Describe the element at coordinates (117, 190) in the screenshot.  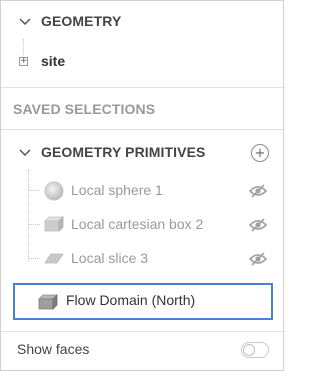
I see `item-label: Local sphere 1` at that location.